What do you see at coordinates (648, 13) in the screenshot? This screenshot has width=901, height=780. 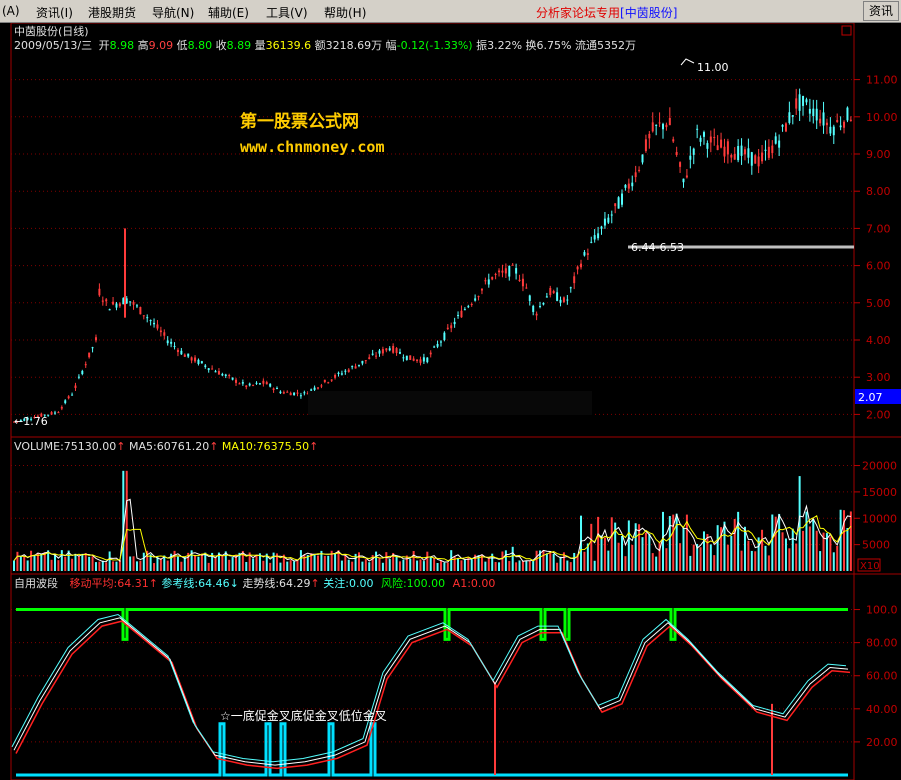 I see `stock-badge: [中茵股份]` at bounding box center [648, 13].